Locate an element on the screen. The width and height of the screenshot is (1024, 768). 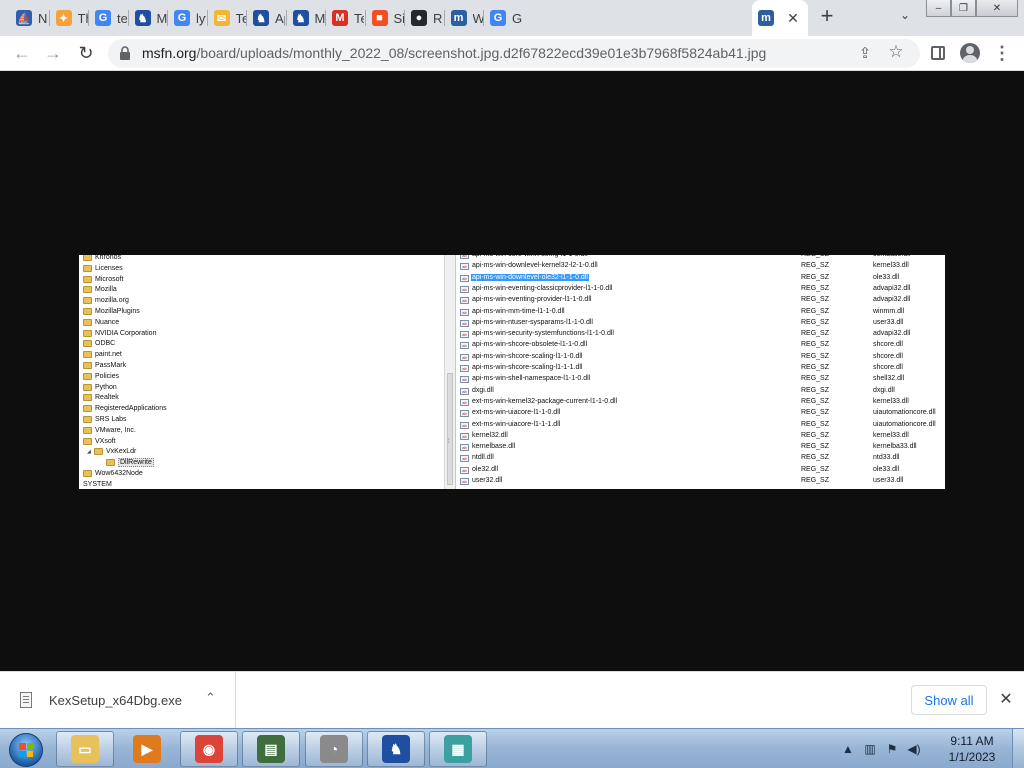
tab-12: m Wi is located at coordinates (464, 18).